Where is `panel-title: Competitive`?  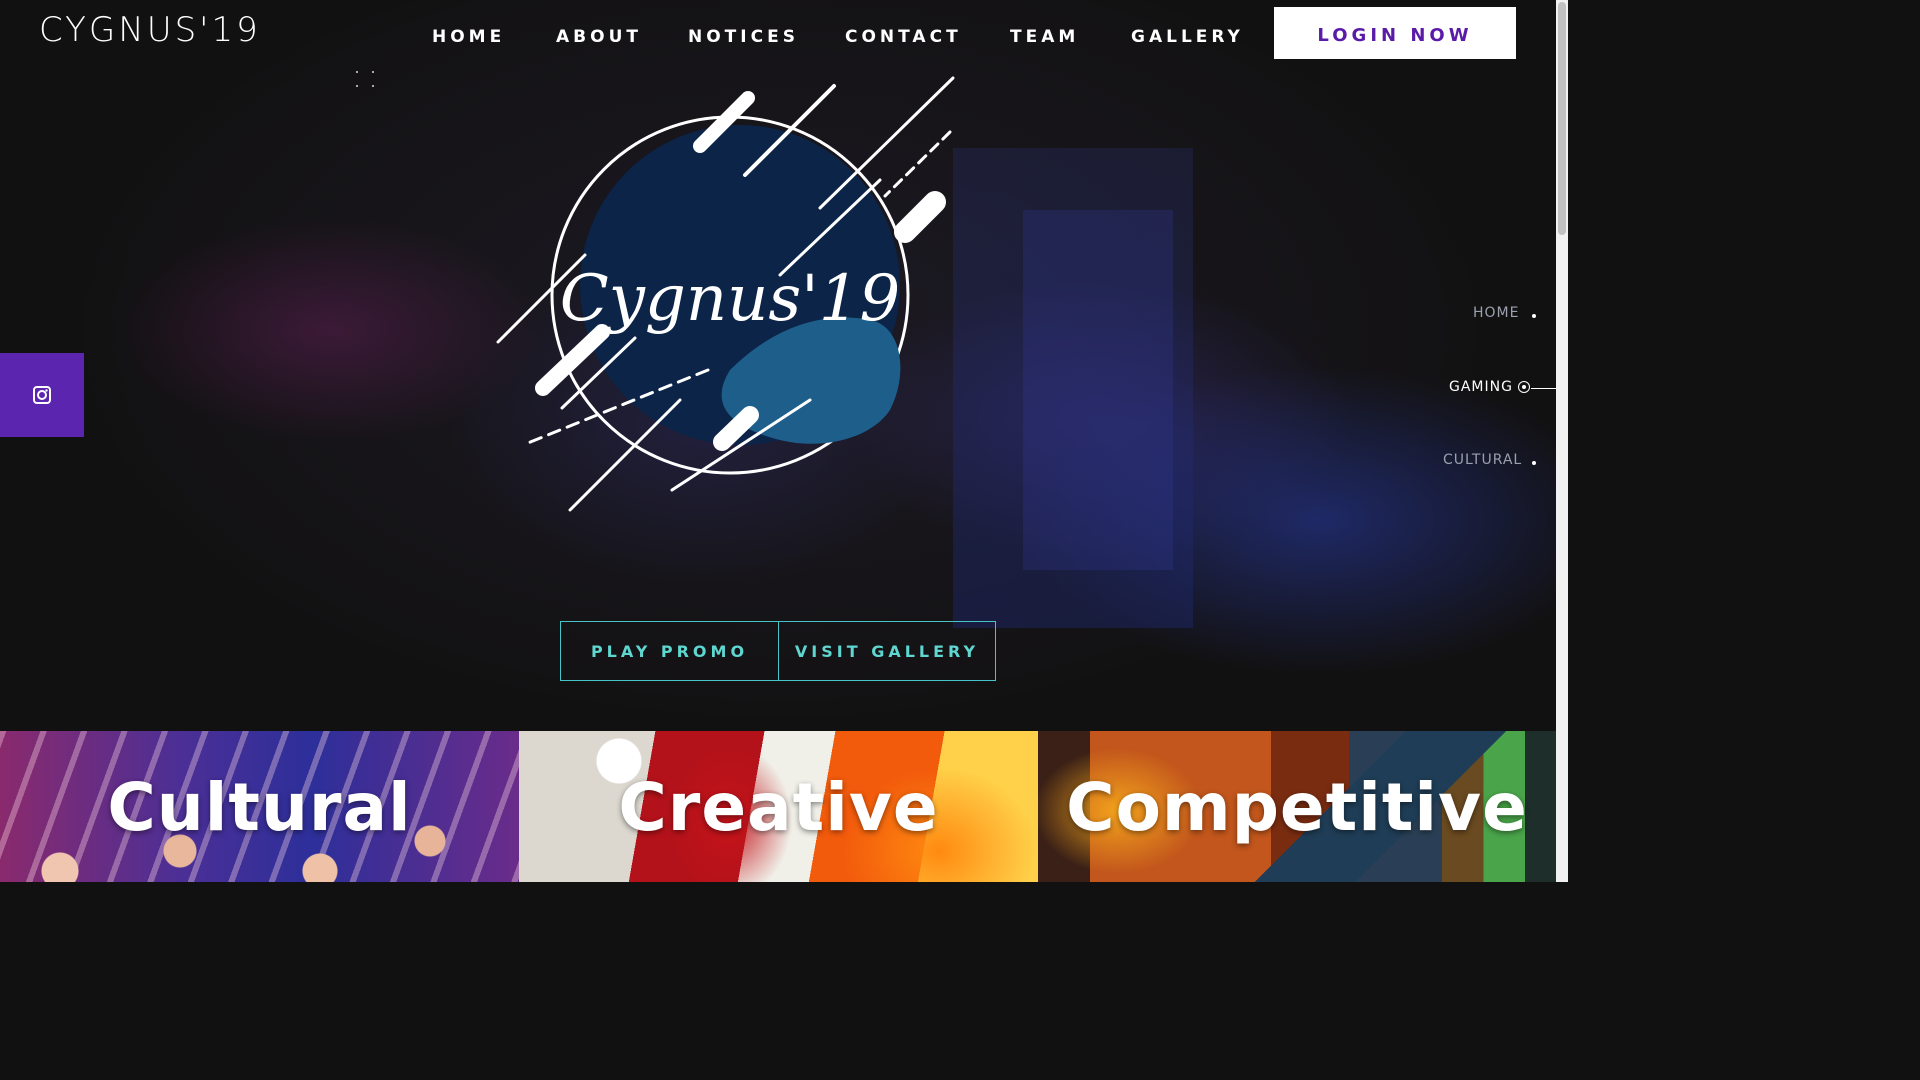
panel-title: Competitive is located at coordinates (1297, 807).